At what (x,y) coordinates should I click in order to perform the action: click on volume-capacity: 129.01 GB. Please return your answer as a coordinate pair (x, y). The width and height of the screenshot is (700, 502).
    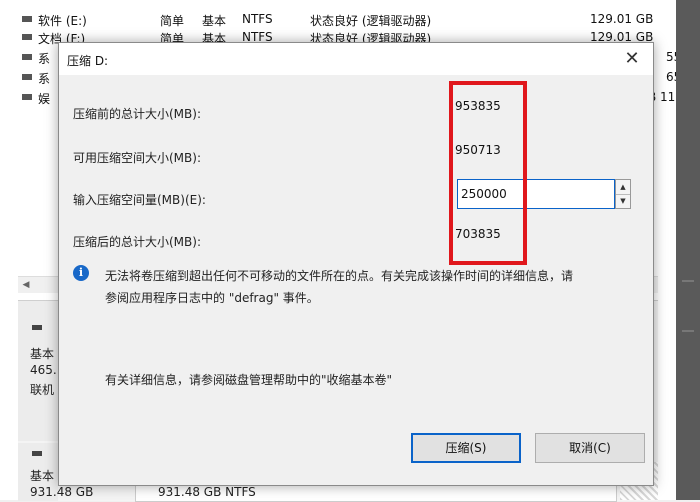
    Looking at the image, I should click on (622, 19).